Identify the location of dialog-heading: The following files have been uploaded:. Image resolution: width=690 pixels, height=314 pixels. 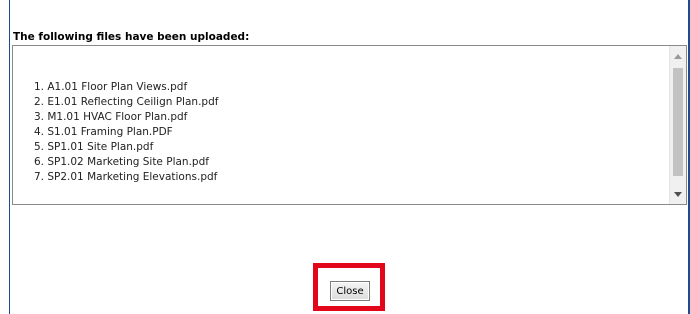
(131, 37).